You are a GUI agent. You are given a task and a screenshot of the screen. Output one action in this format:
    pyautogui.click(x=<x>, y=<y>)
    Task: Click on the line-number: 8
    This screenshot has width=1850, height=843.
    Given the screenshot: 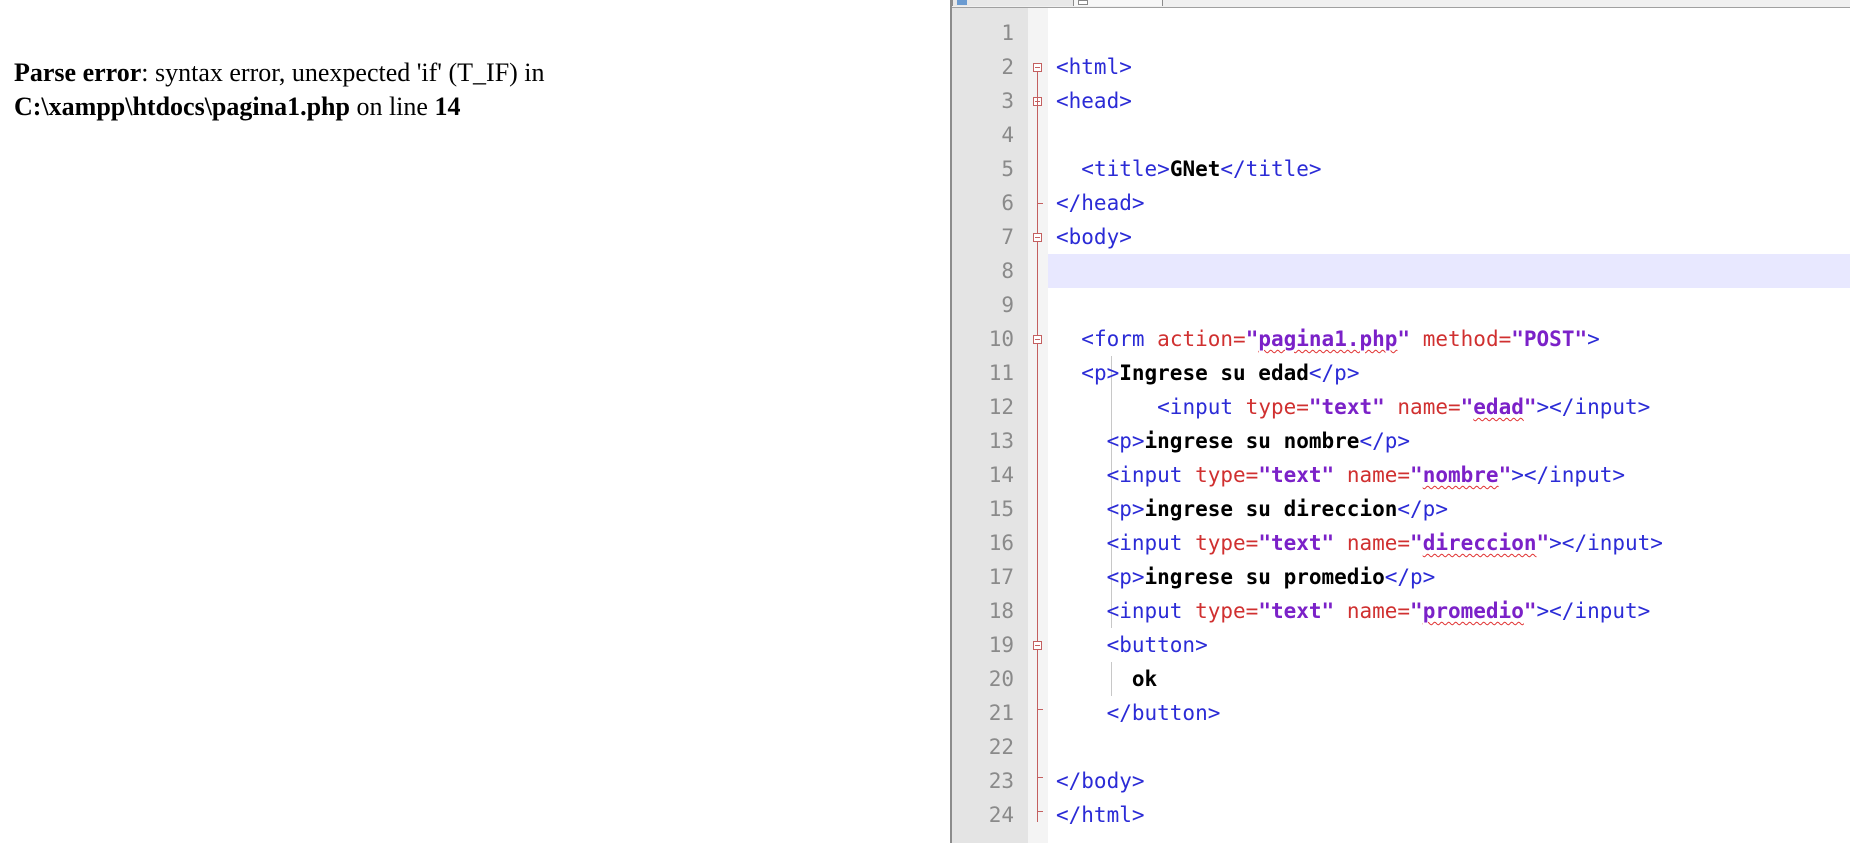 What is the action you would take?
    pyautogui.click(x=1007, y=271)
    